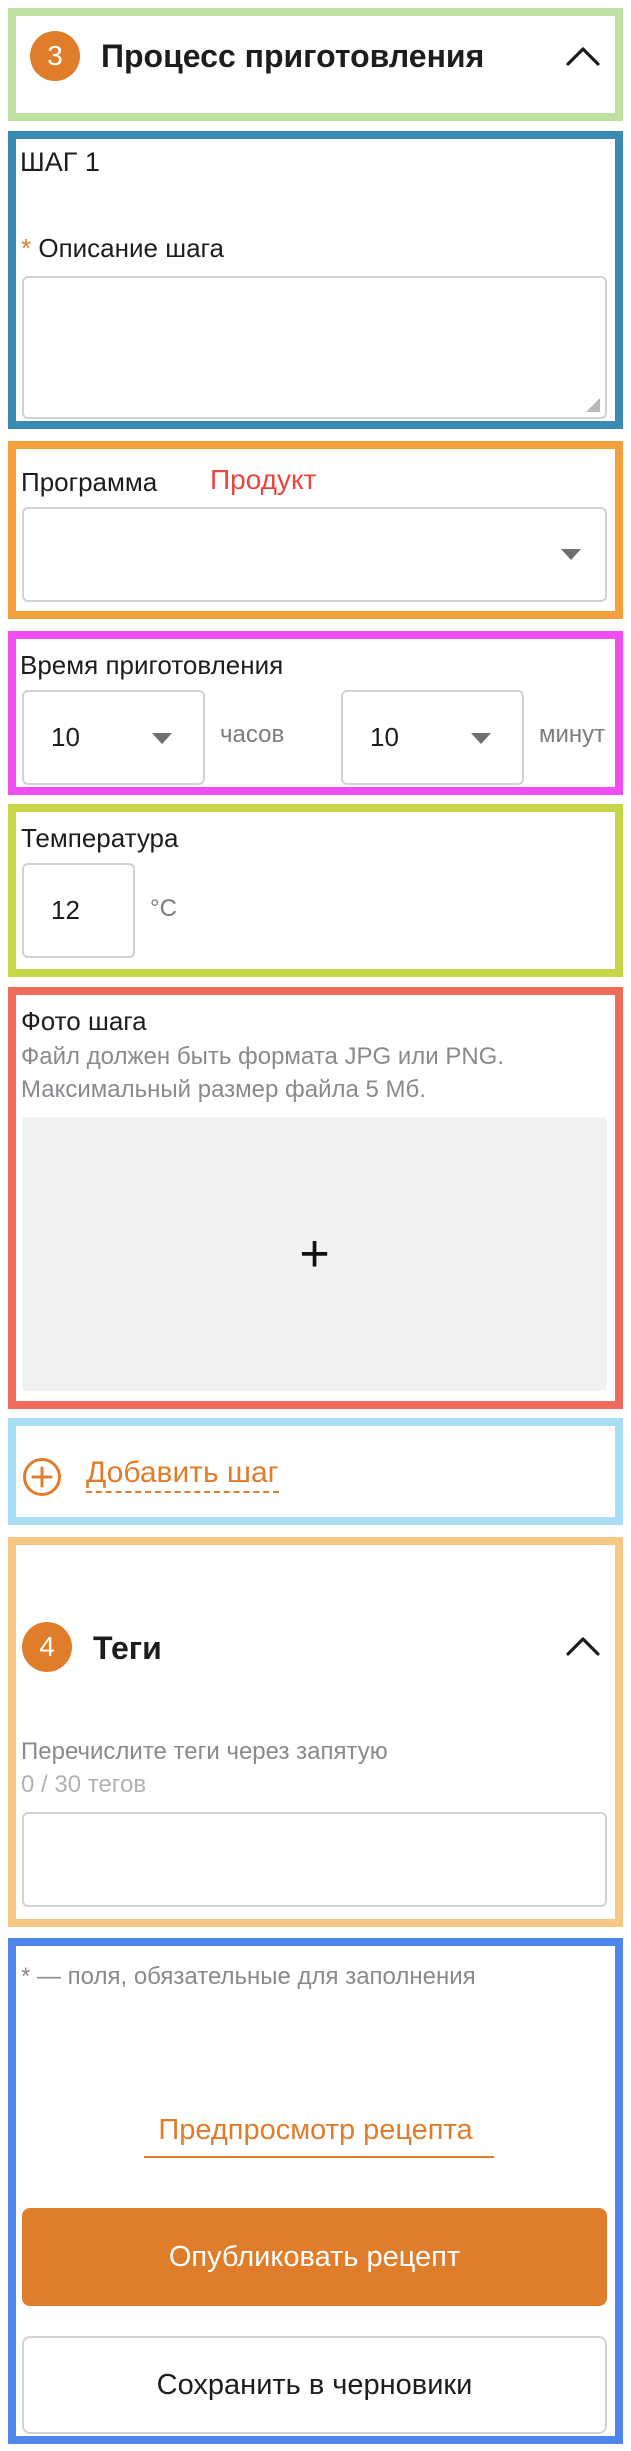 This screenshot has width=631, height=2451. What do you see at coordinates (432, 737) in the screenshot?
I see `minutes-select: 10` at bounding box center [432, 737].